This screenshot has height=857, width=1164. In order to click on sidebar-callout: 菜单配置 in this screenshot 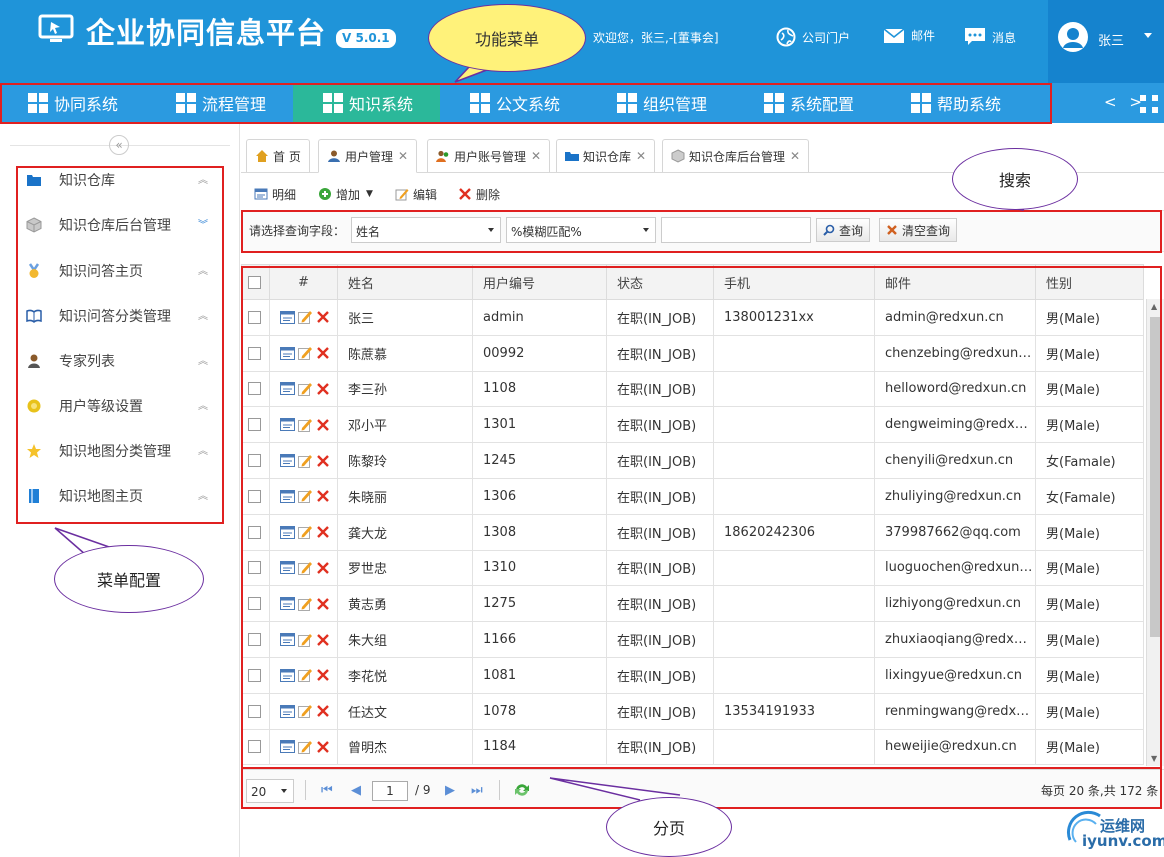, I will do `click(129, 579)`.